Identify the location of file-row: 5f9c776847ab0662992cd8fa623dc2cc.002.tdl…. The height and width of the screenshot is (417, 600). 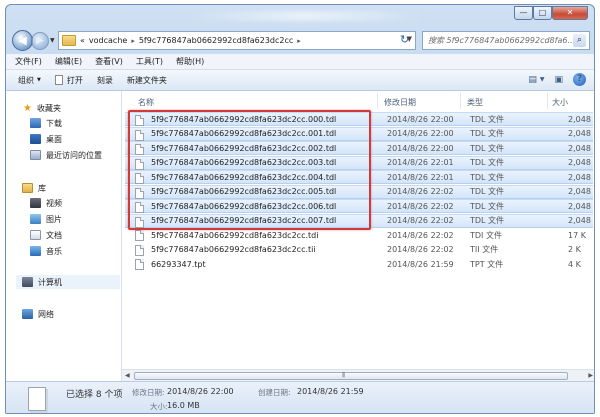
(359, 148).